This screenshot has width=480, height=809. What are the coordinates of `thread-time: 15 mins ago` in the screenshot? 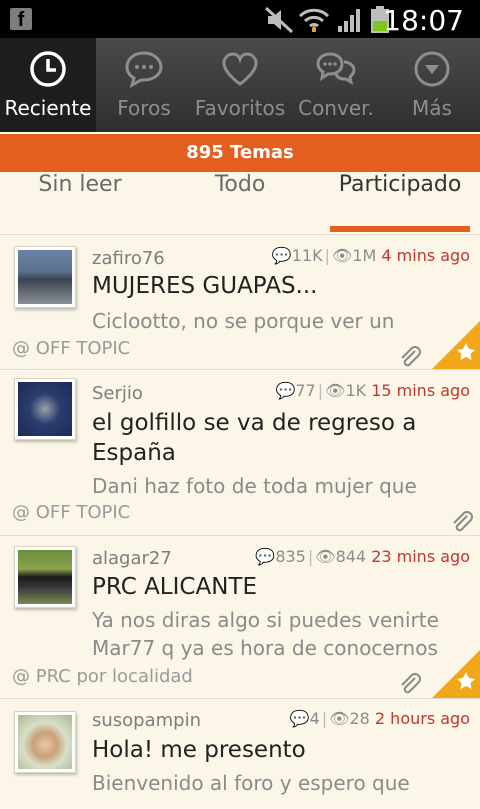 It's located at (420, 390).